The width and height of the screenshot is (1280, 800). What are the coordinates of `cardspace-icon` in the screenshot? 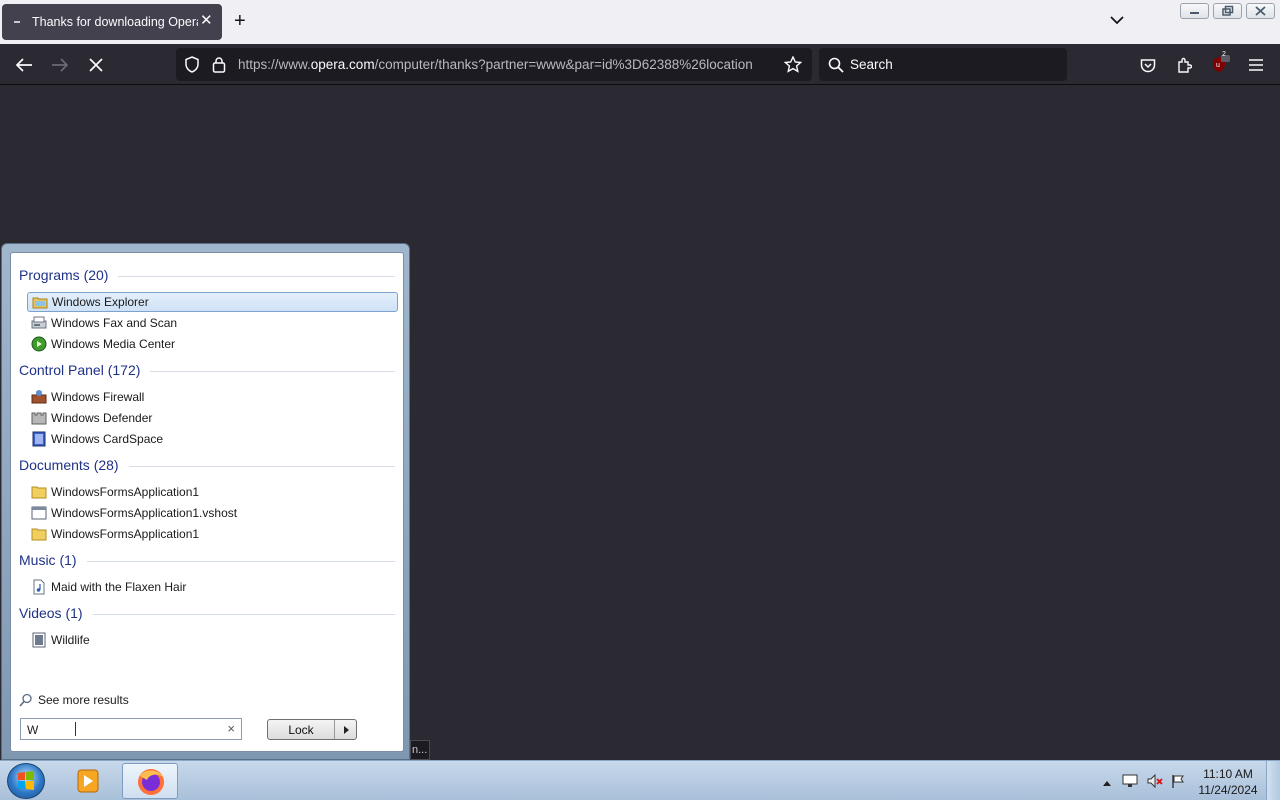 It's located at (39, 439).